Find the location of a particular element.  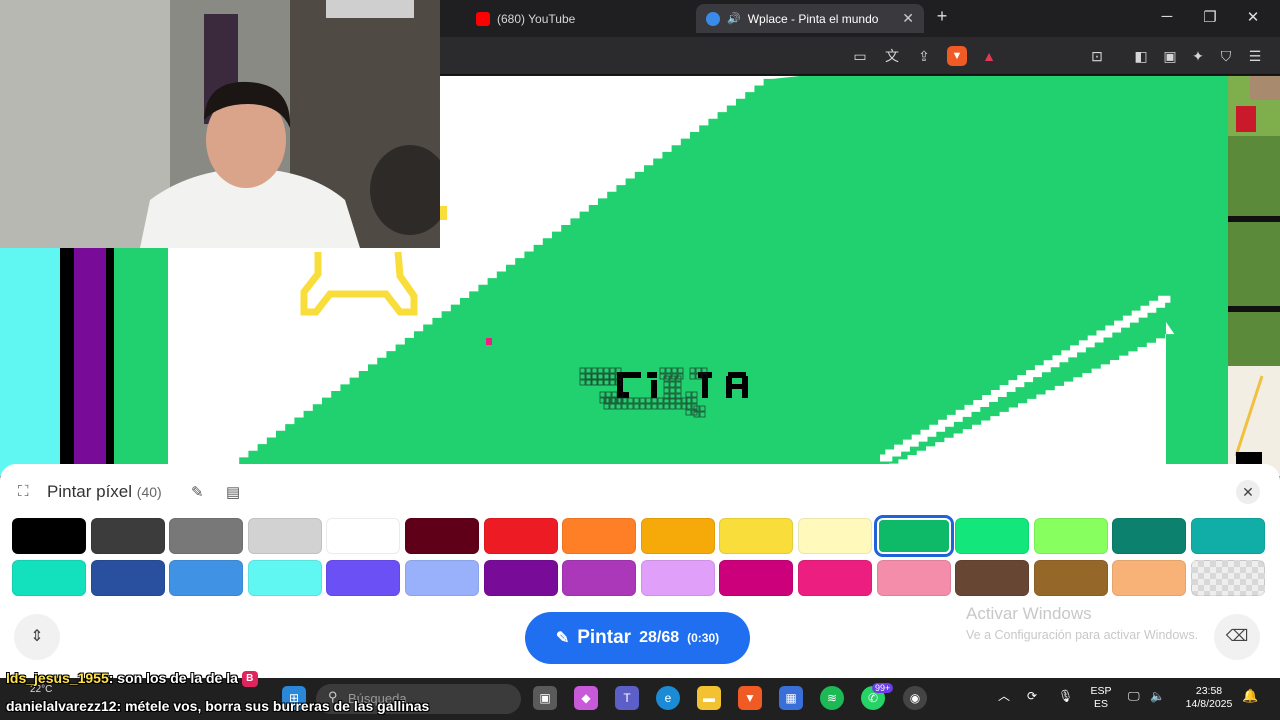

brush-icon: ✎ is located at coordinates (562, 638).